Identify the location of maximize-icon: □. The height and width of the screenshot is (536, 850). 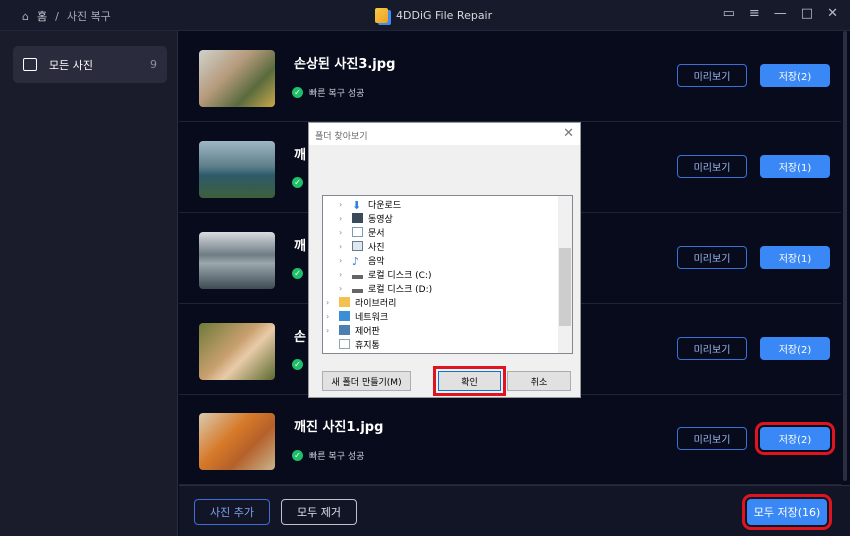
(807, 13).